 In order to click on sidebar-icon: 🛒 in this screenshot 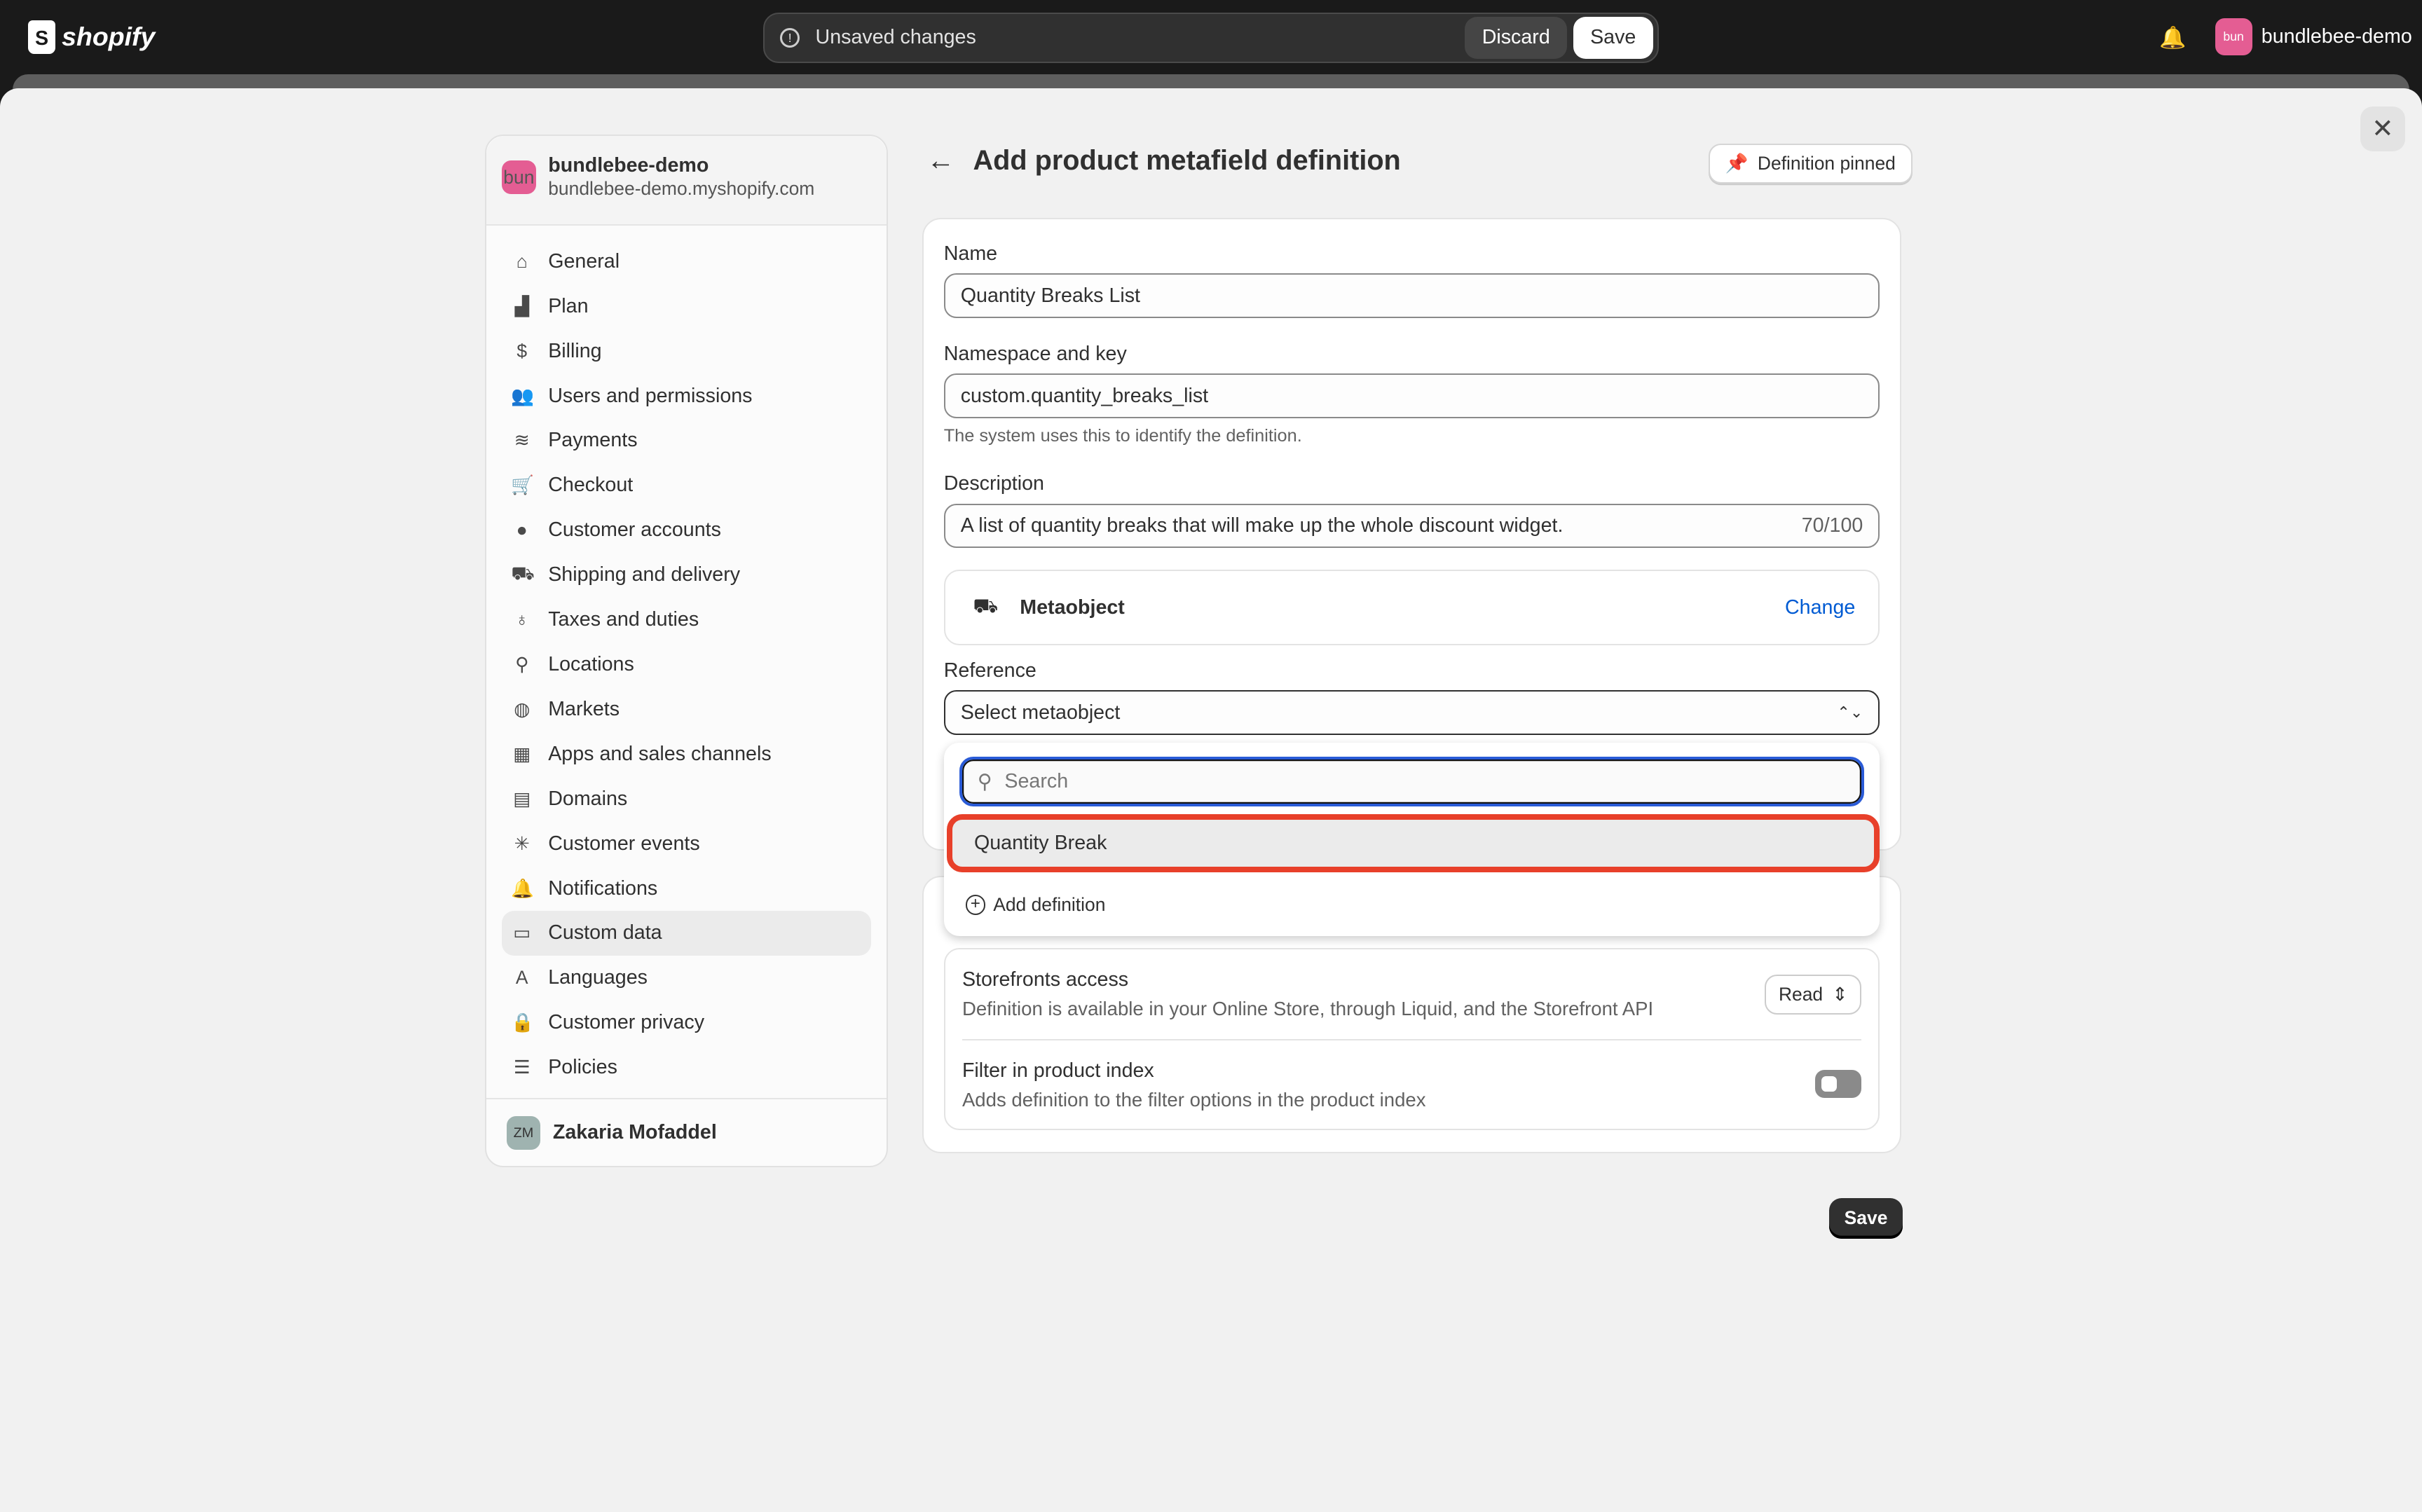, I will do `click(523, 485)`.